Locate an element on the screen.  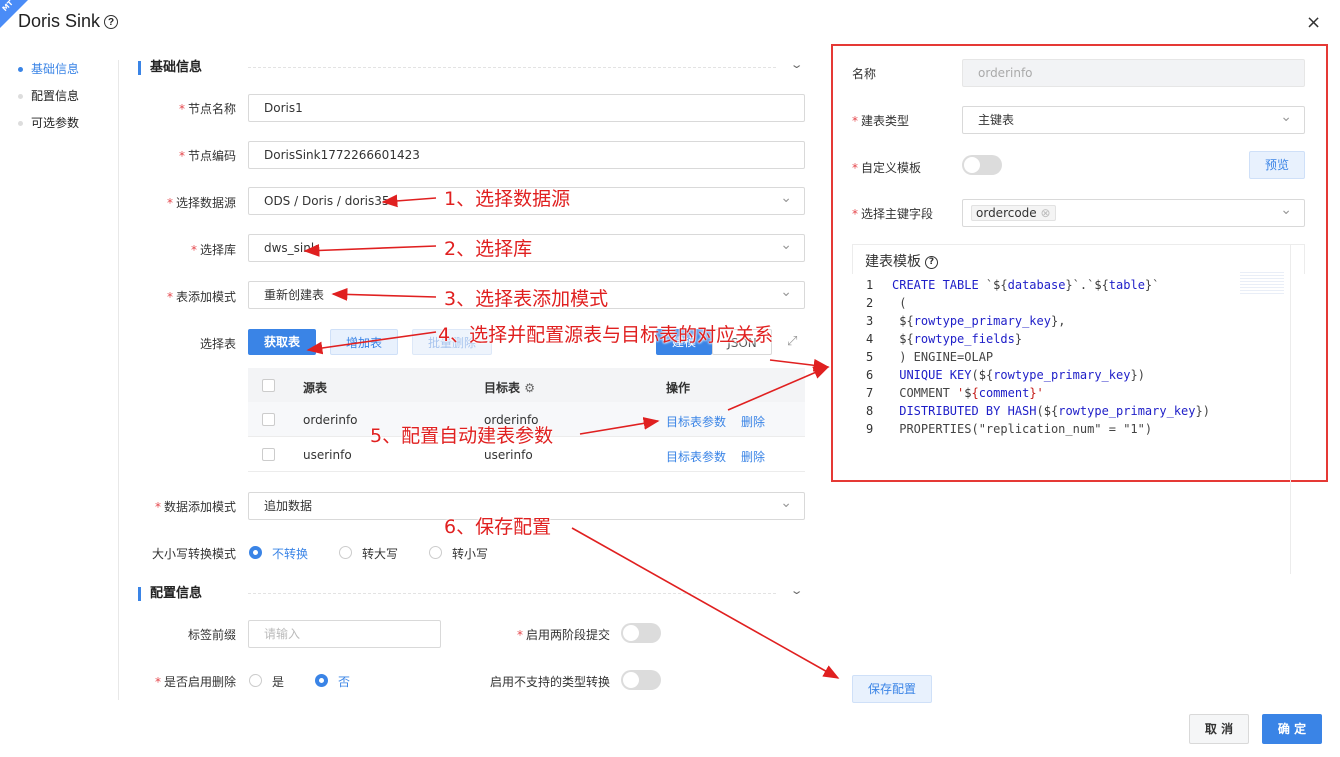
annotation-6: 6、保存配置 is located at coordinates (498, 527).